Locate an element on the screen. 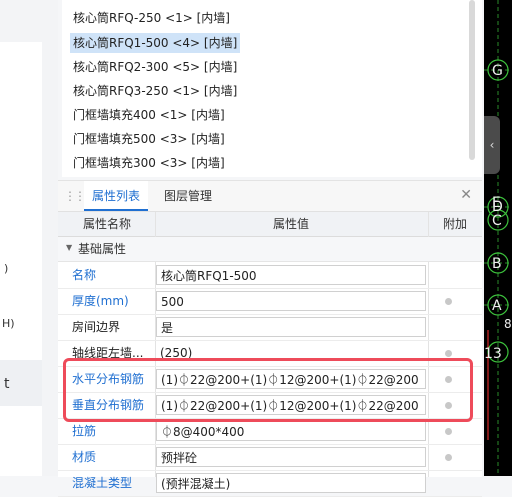  property-value-field: 核心筒RFQ1-500 is located at coordinates (291, 275).